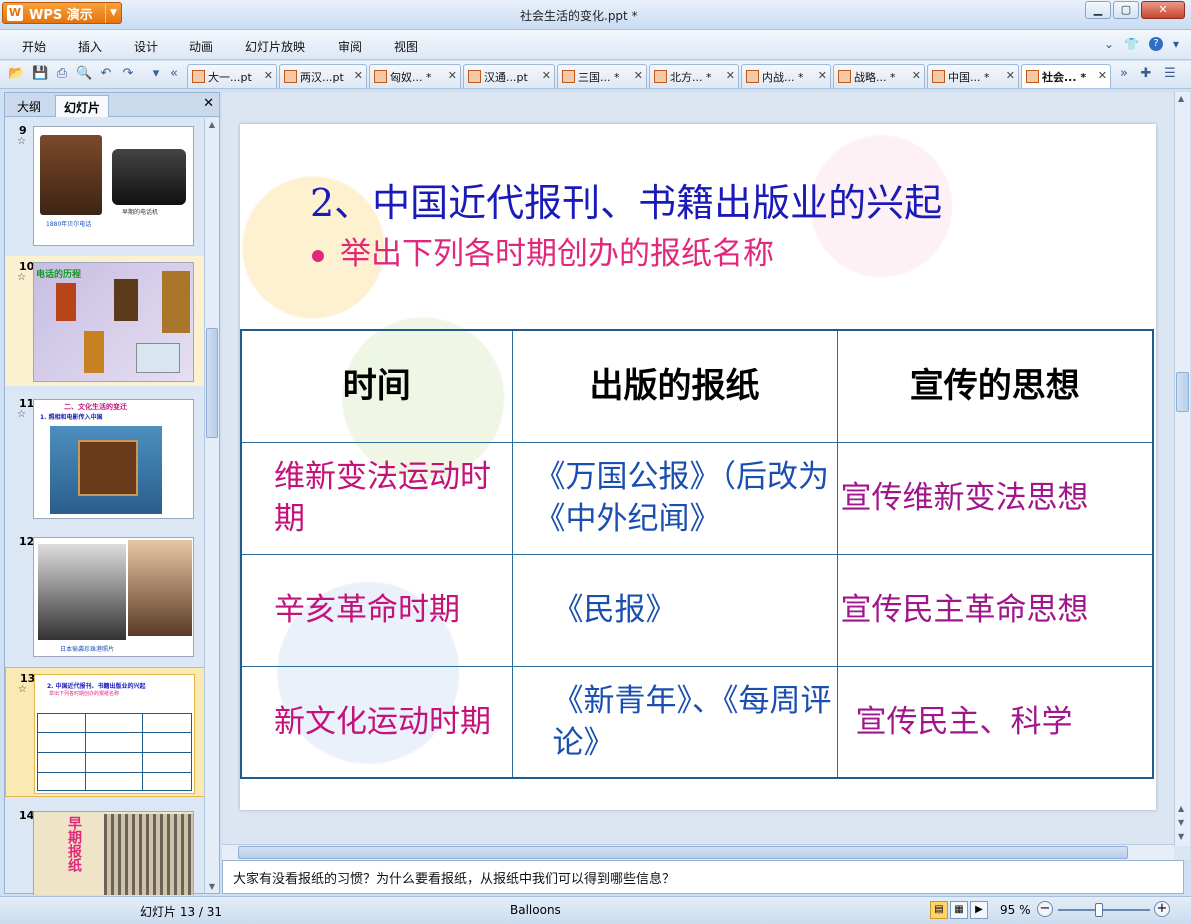 This screenshot has height=924, width=1191. Describe the element at coordinates (208, 103) in the screenshot. I see `panel-close-icon: ✕` at that location.